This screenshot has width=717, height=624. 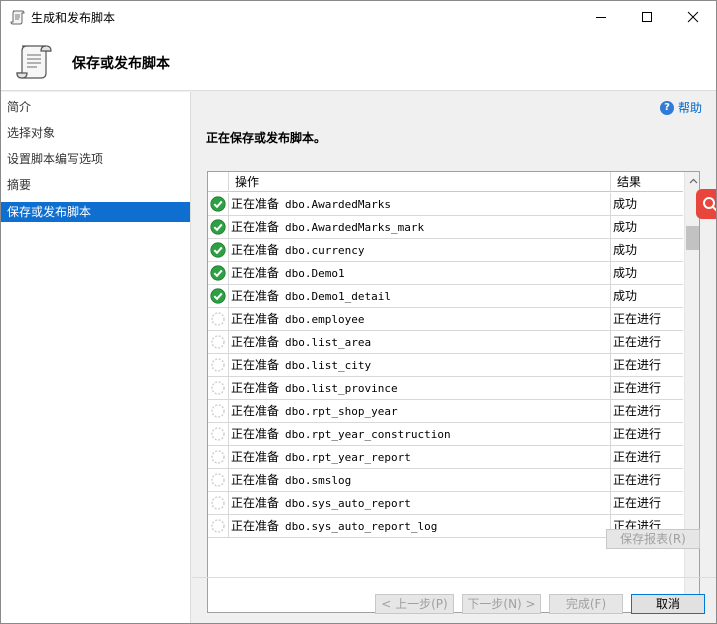 I want to click on minimize-icon, so click(x=601, y=17).